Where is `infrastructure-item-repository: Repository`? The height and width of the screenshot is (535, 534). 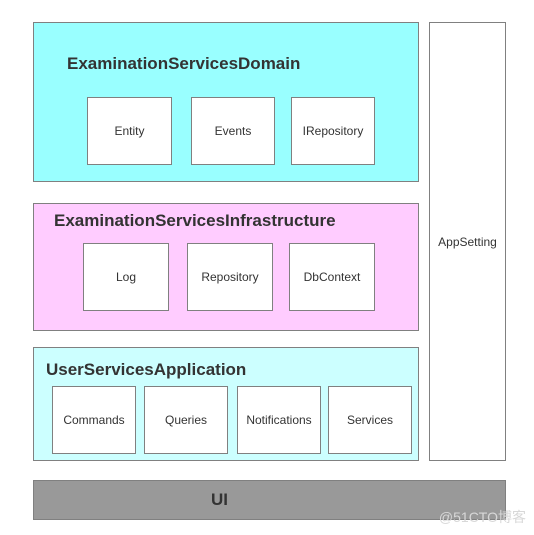 infrastructure-item-repository: Repository is located at coordinates (230, 277).